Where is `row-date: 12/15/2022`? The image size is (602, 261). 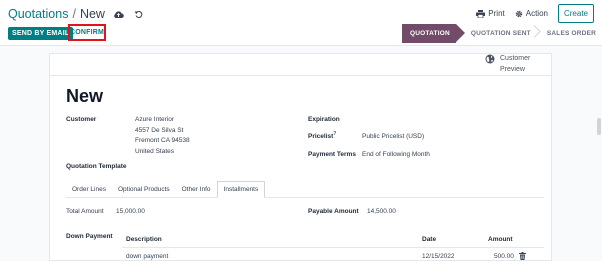 row-date: 12/15/2022 is located at coordinates (438, 256).